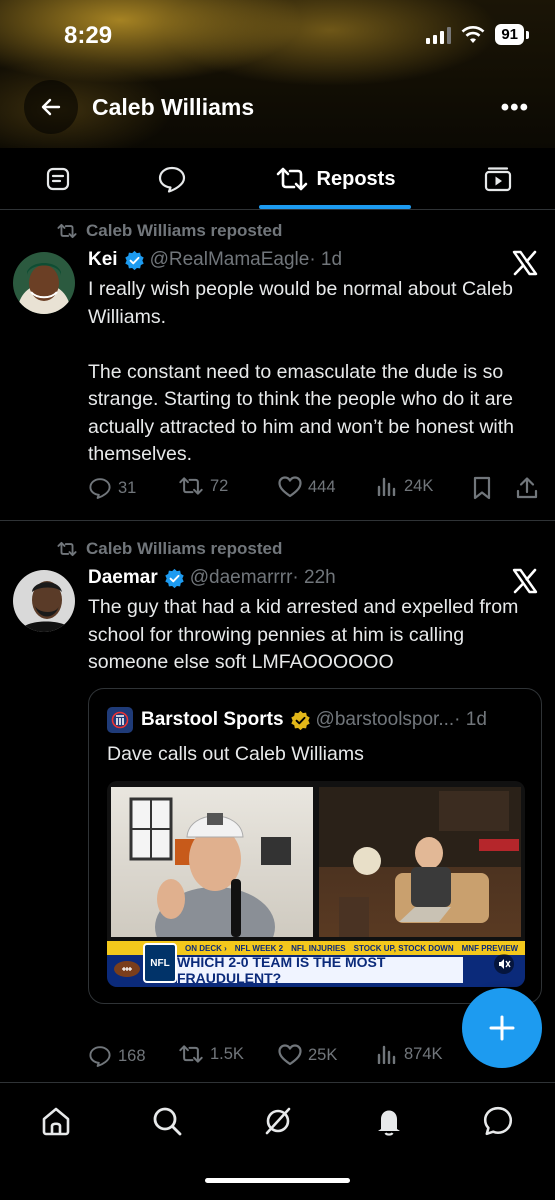  I want to click on ticker-item: MNF PREVIEW, so click(490, 948).